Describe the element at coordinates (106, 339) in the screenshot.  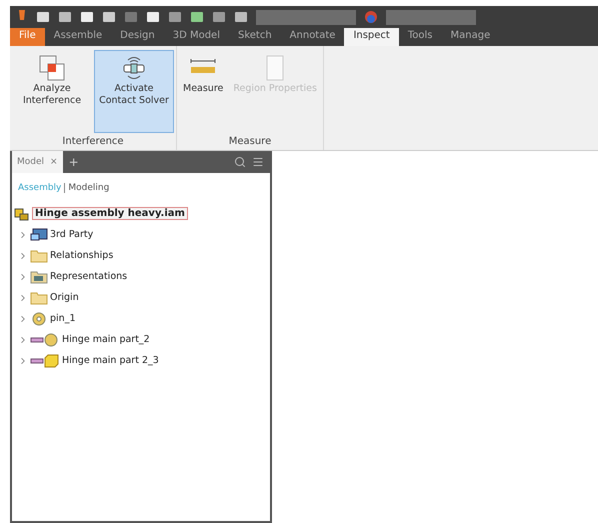
I see `tree-label: Hinge main part_2` at that location.